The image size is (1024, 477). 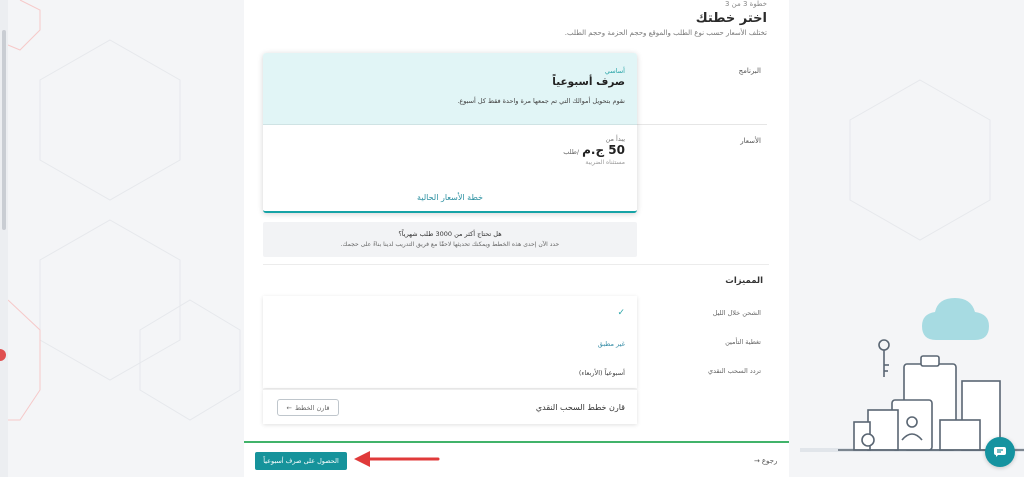 What do you see at coordinates (4, 238) in the screenshot?
I see `page-scrollbar` at bounding box center [4, 238].